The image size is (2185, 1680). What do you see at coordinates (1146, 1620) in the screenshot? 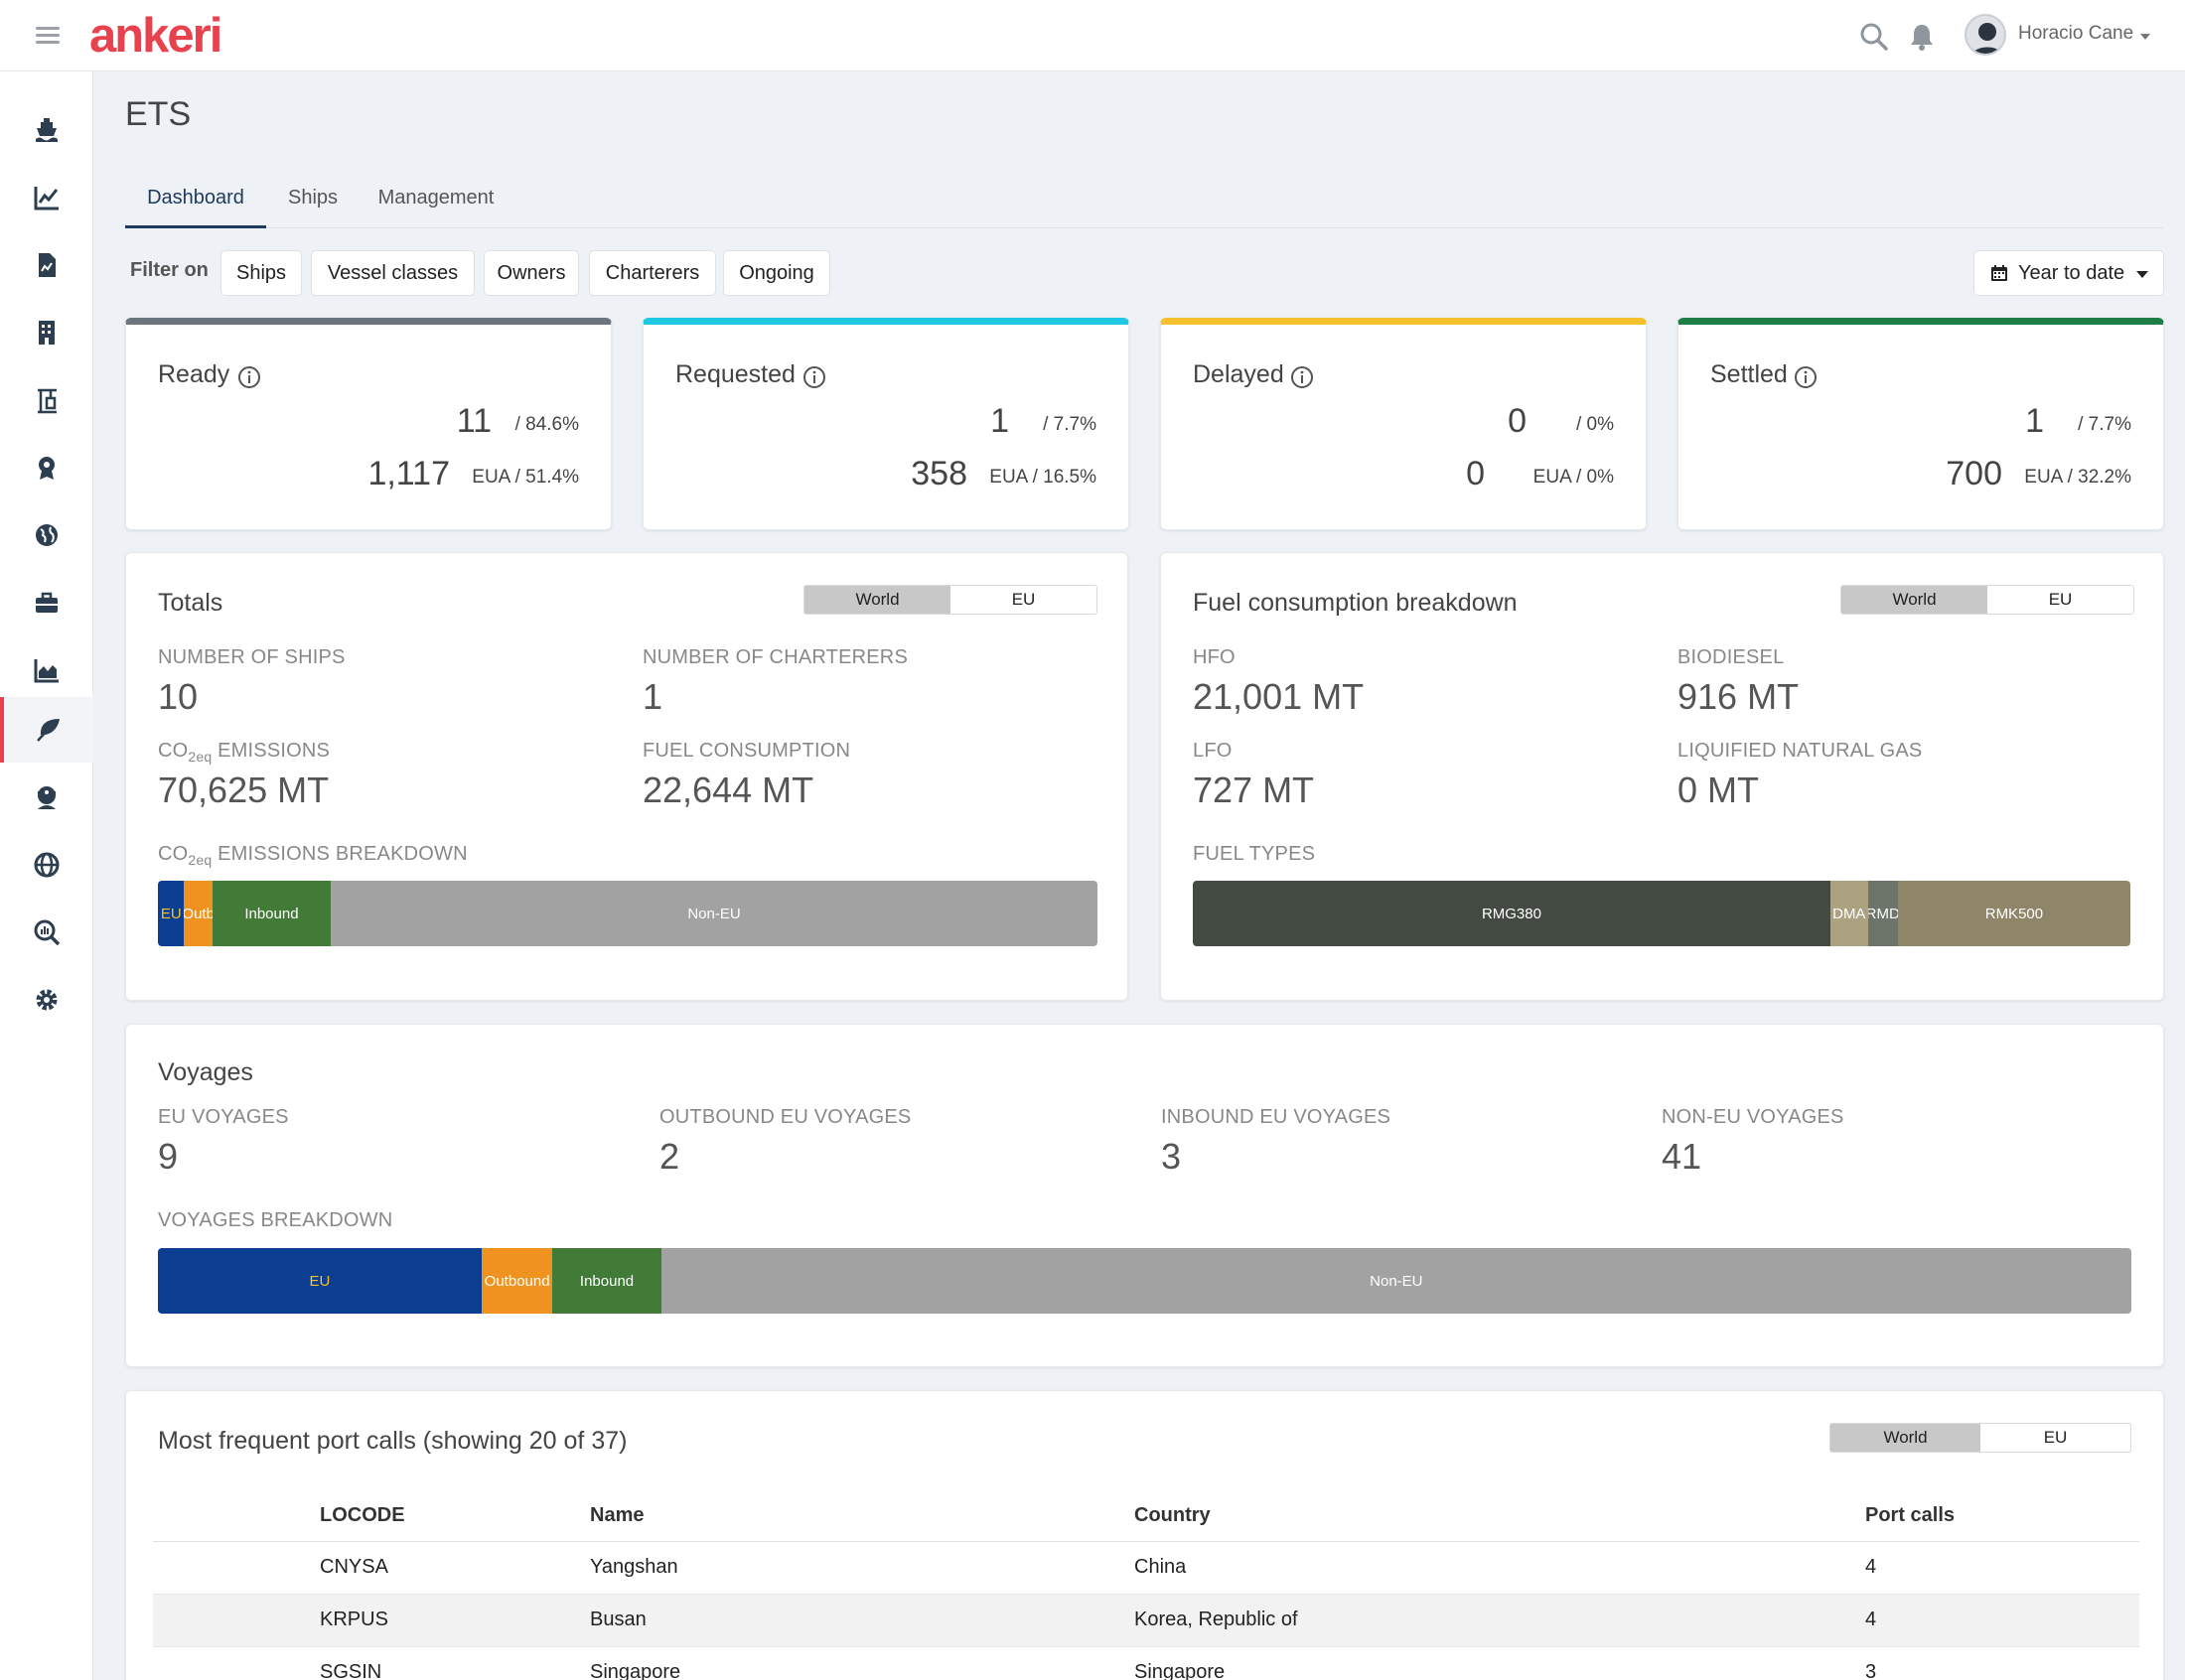
I see `table-row: KRPUS Busan Korea, Republic of 4` at bounding box center [1146, 1620].